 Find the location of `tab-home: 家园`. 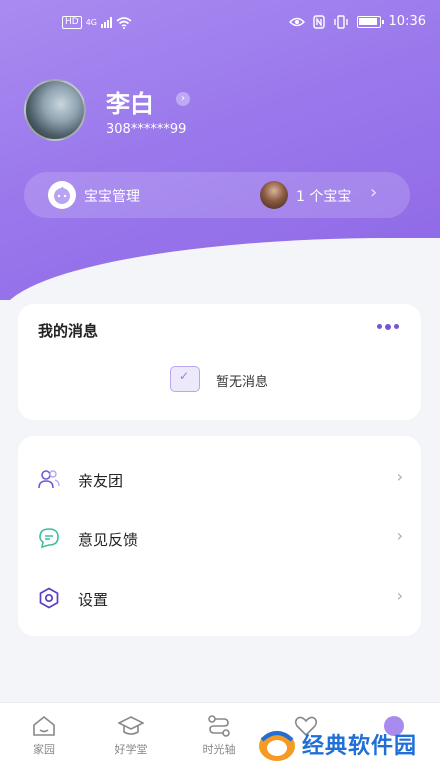

tab-home: 家园 is located at coordinates (44, 735).